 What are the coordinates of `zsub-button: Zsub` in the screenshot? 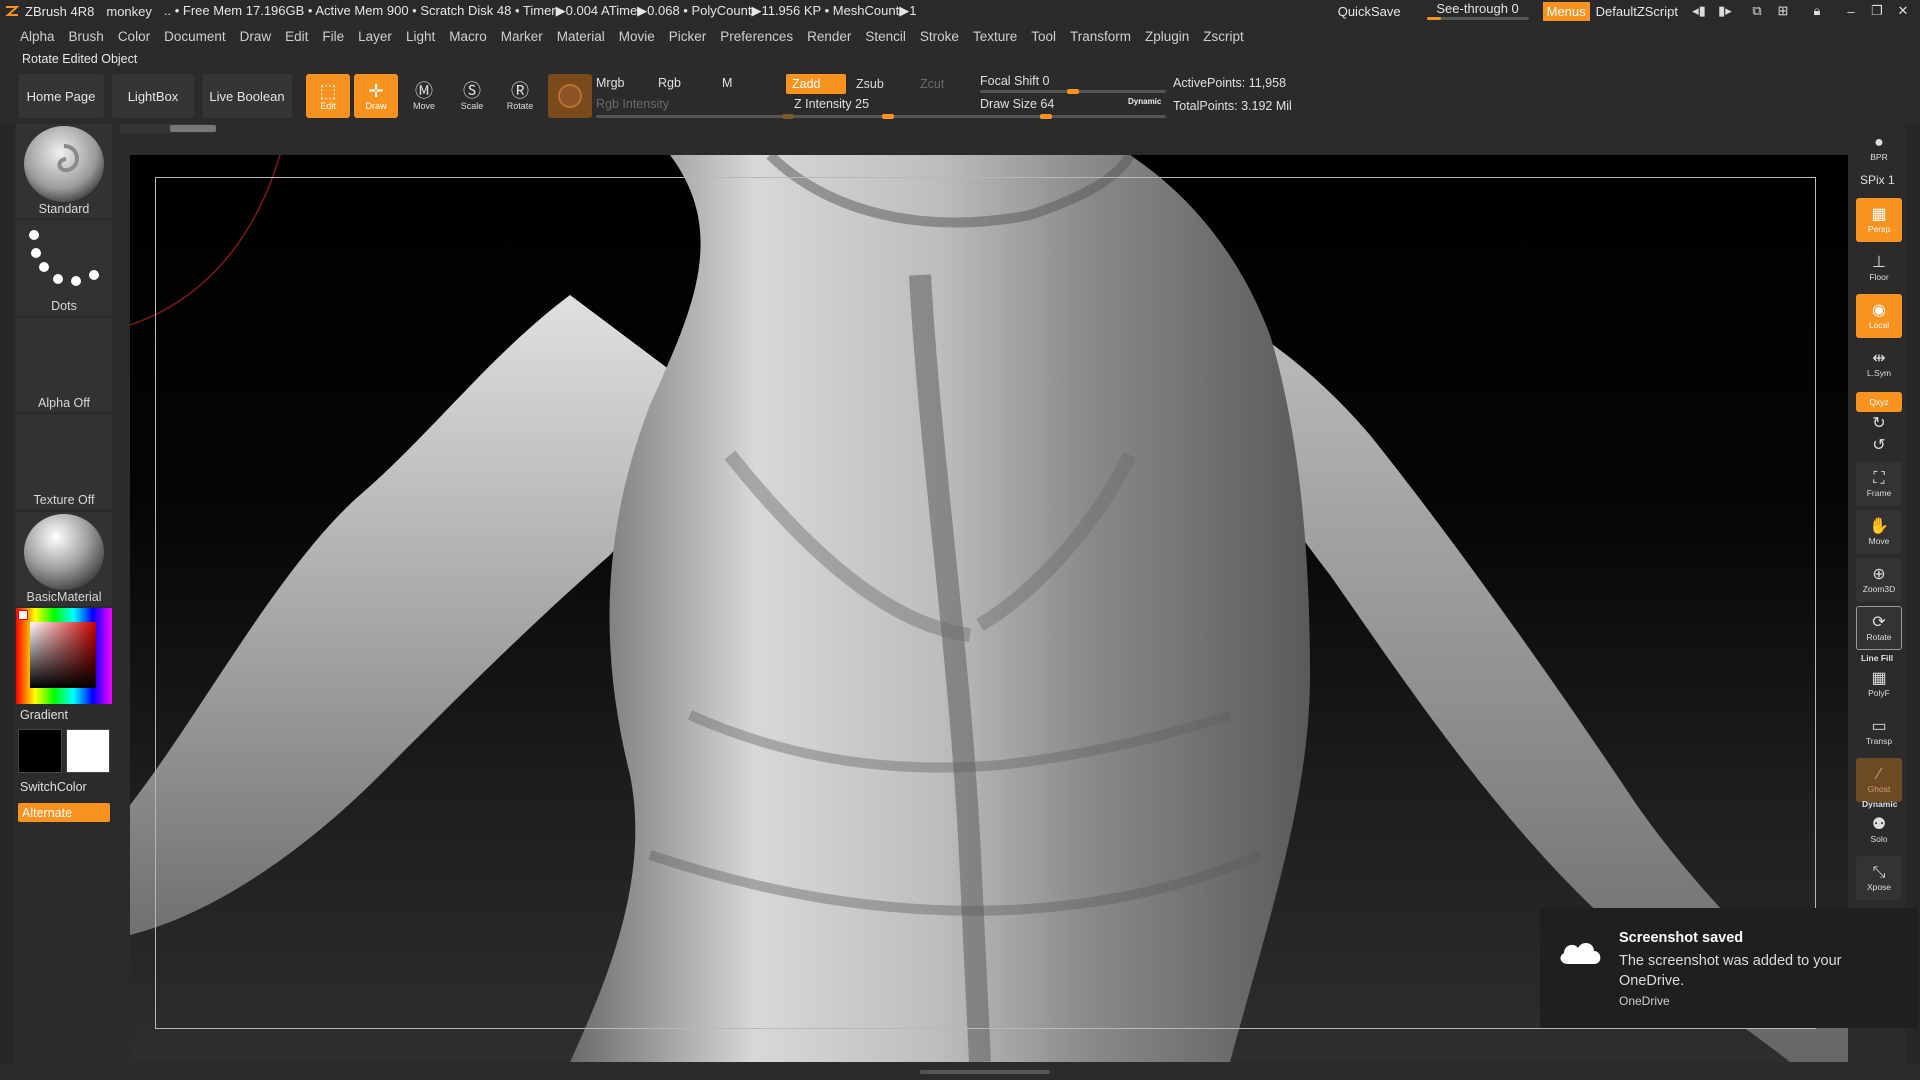 It's located at (880, 84).